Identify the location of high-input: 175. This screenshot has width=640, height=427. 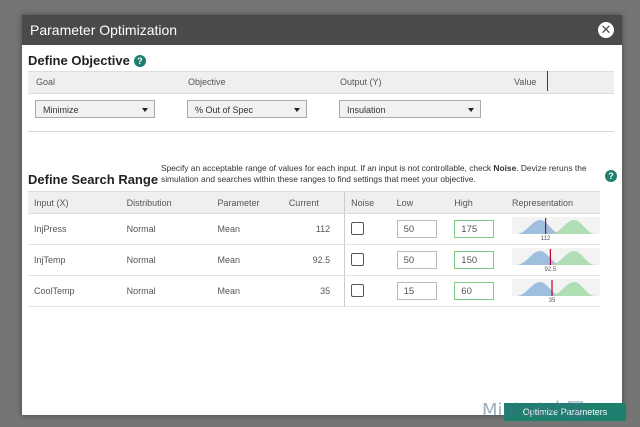
(474, 229).